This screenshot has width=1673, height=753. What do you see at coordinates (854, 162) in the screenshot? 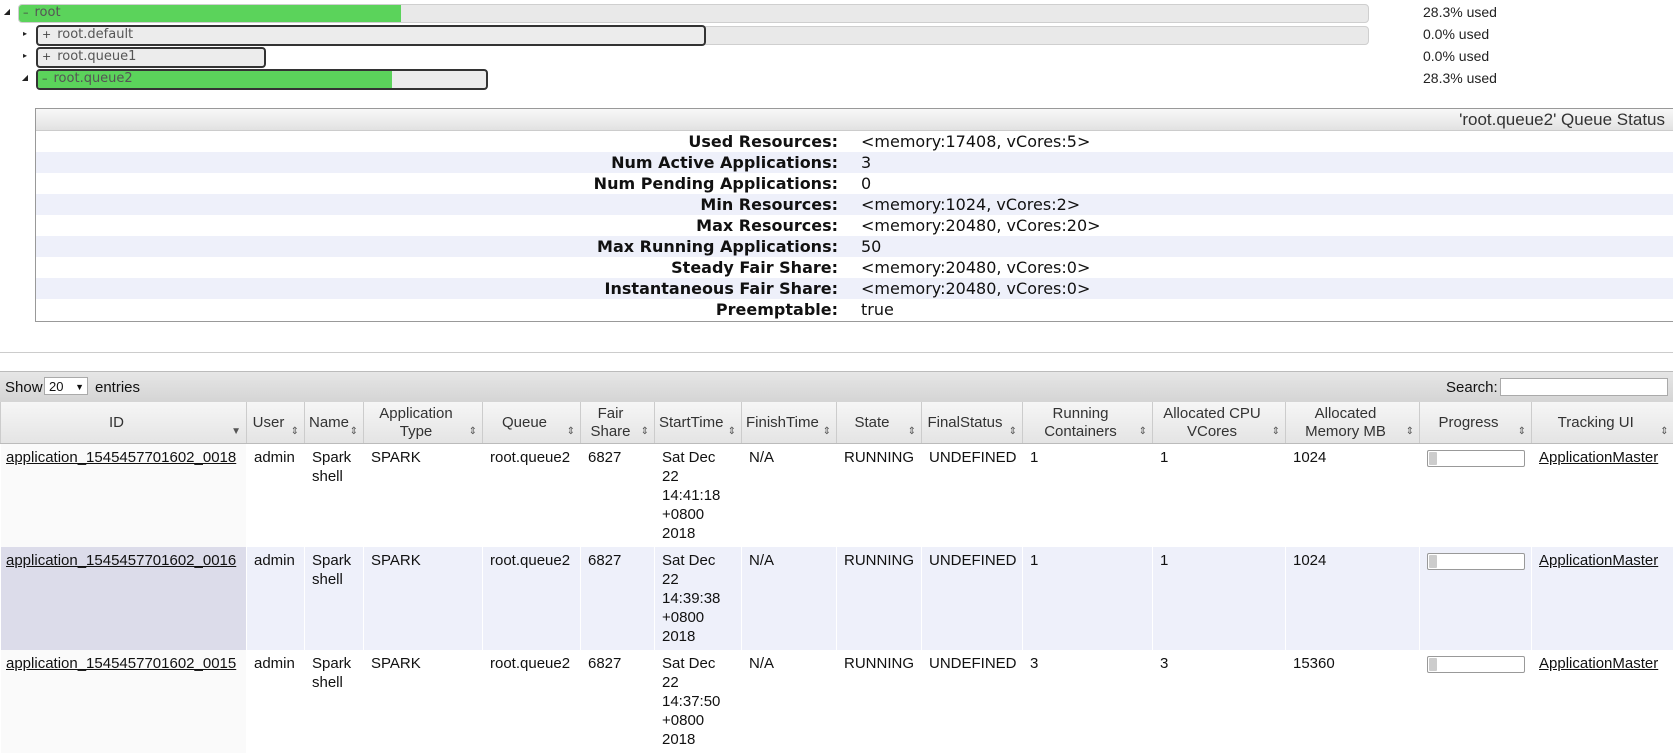
I see `status-row: Num Active Applications:3` at bounding box center [854, 162].